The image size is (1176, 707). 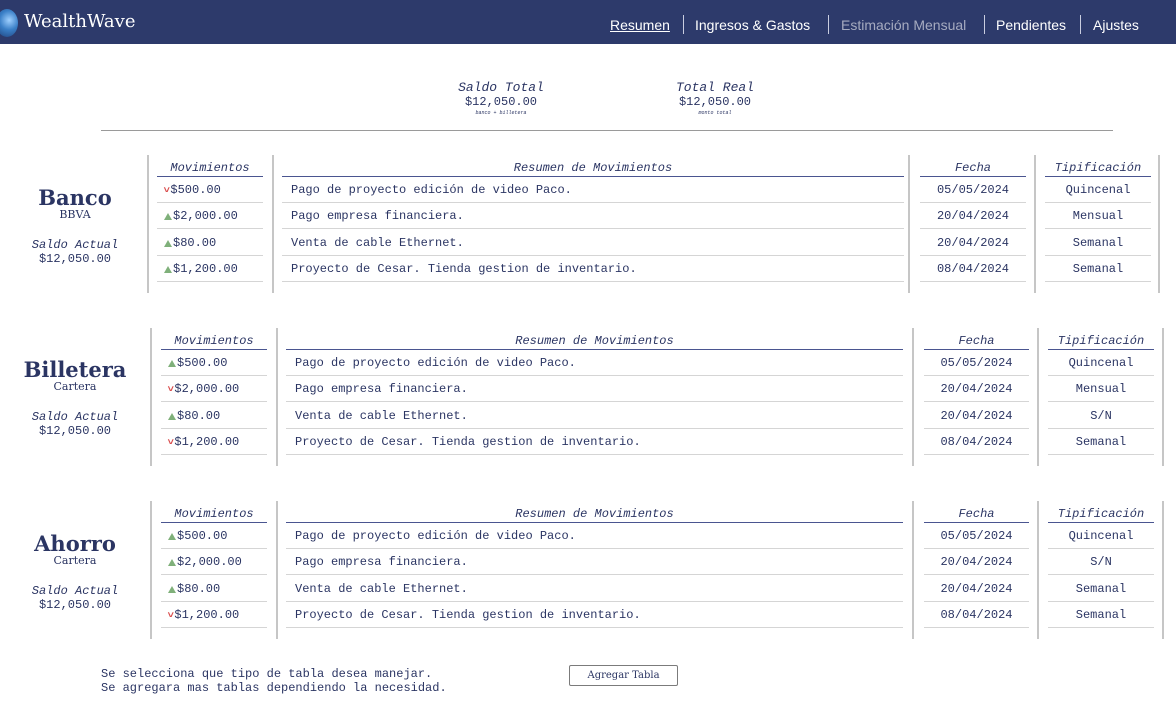 I want to click on total-real-value: $12,050.00, so click(x=714, y=102).